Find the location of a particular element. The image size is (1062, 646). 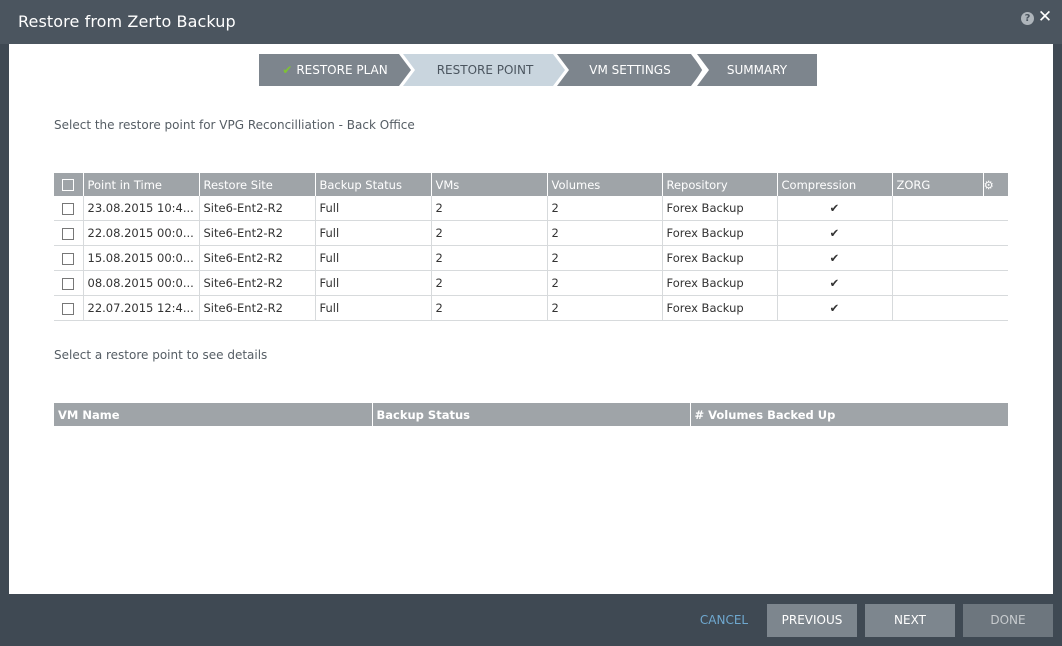

details-instruction: Select a restore point to see details is located at coordinates (161, 355).